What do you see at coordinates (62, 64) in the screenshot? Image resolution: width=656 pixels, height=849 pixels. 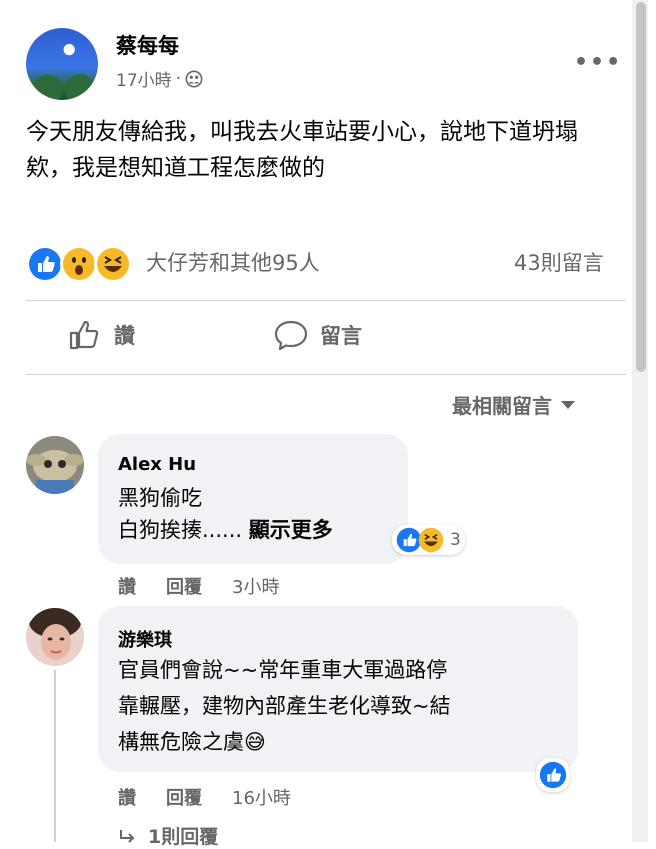 I see `author-avatar` at bounding box center [62, 64].